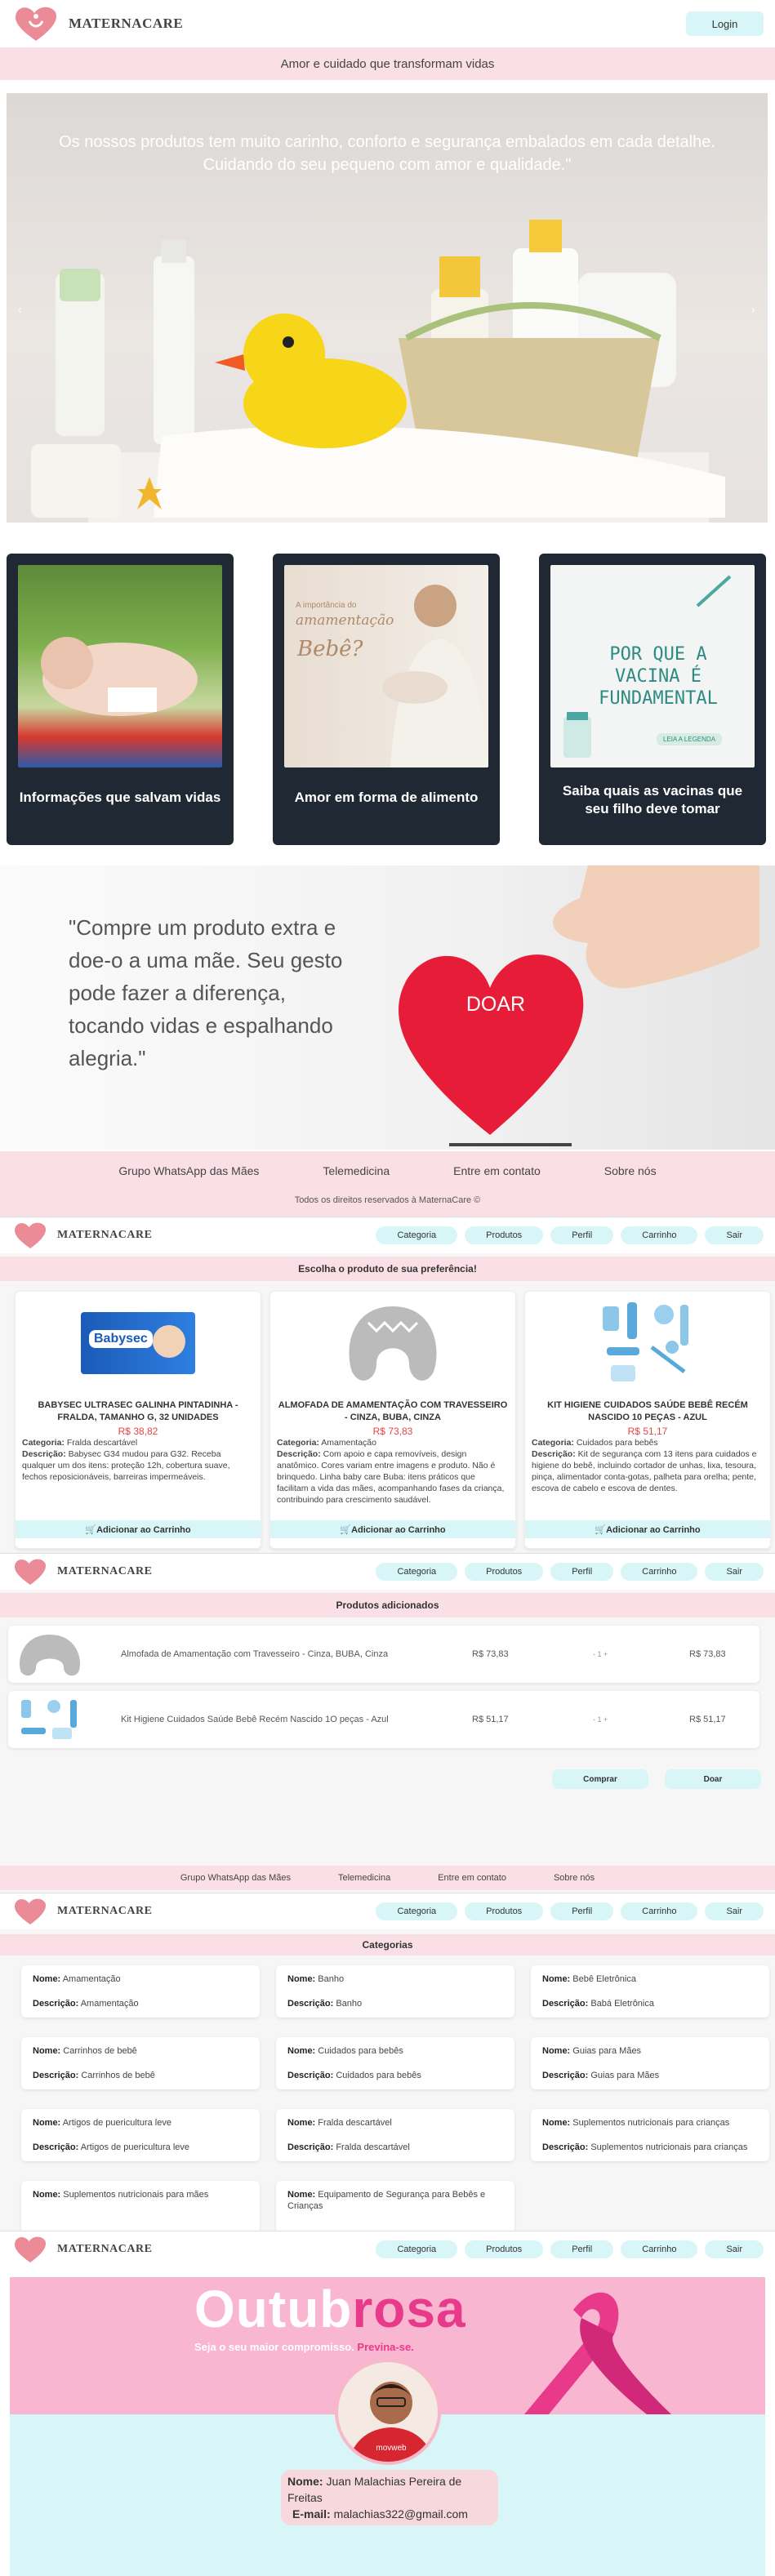 This screenshot has width=775, height=2576. What do you see at coordinates (387, 371) in the screenshot?
I see `hero-products-illustration: ‹ ›` at bounding box center [387, 371].